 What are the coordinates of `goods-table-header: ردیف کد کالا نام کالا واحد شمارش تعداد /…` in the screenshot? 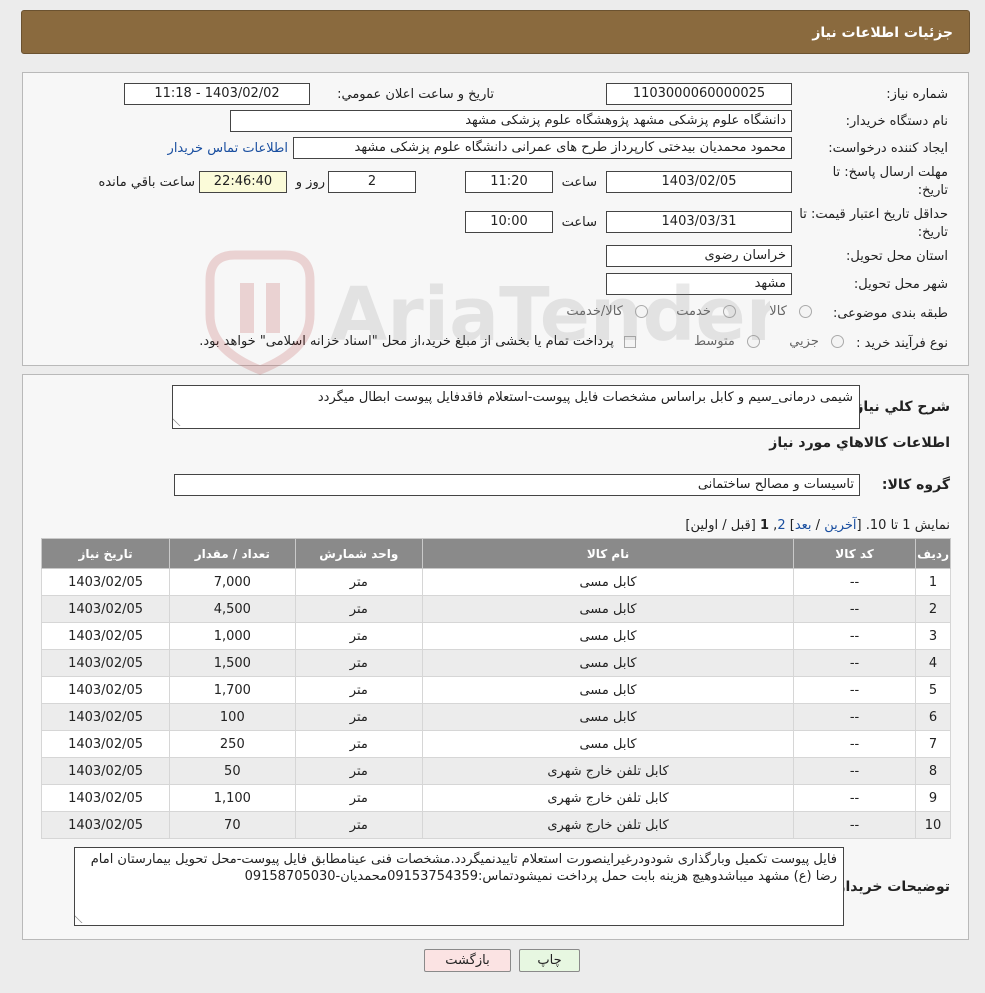 It's located at (495, 553).